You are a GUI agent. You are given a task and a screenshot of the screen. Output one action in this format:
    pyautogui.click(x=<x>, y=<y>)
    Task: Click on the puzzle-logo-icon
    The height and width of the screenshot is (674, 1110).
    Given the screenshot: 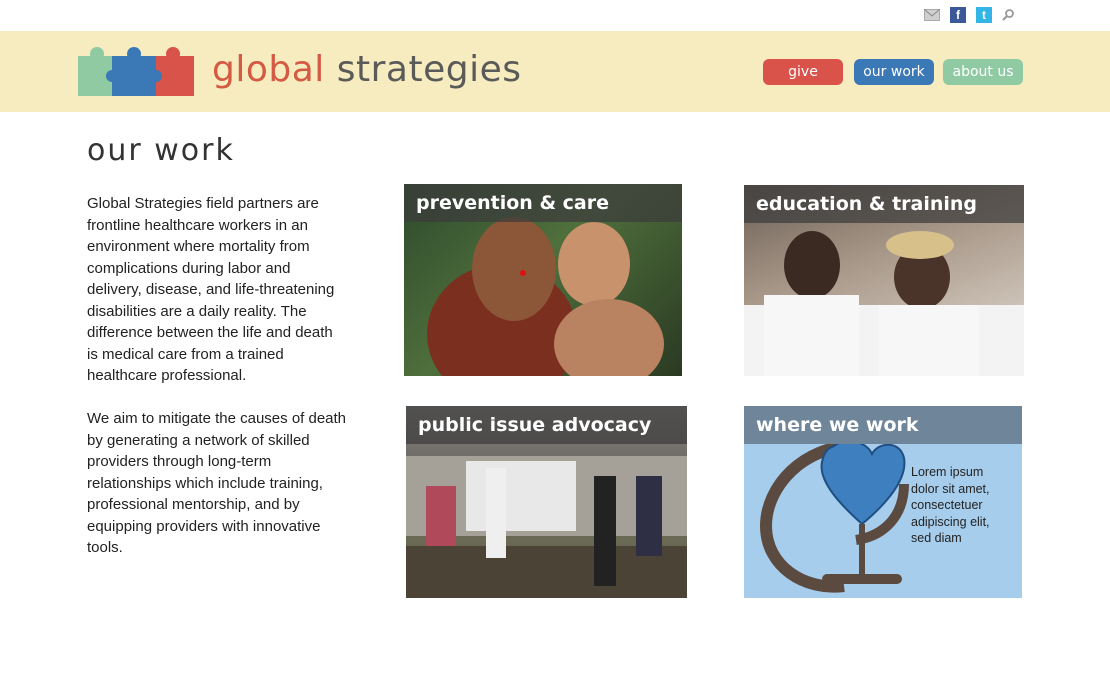 What is the action you would take?
    pyautogui.click(x=136, y=70)
    